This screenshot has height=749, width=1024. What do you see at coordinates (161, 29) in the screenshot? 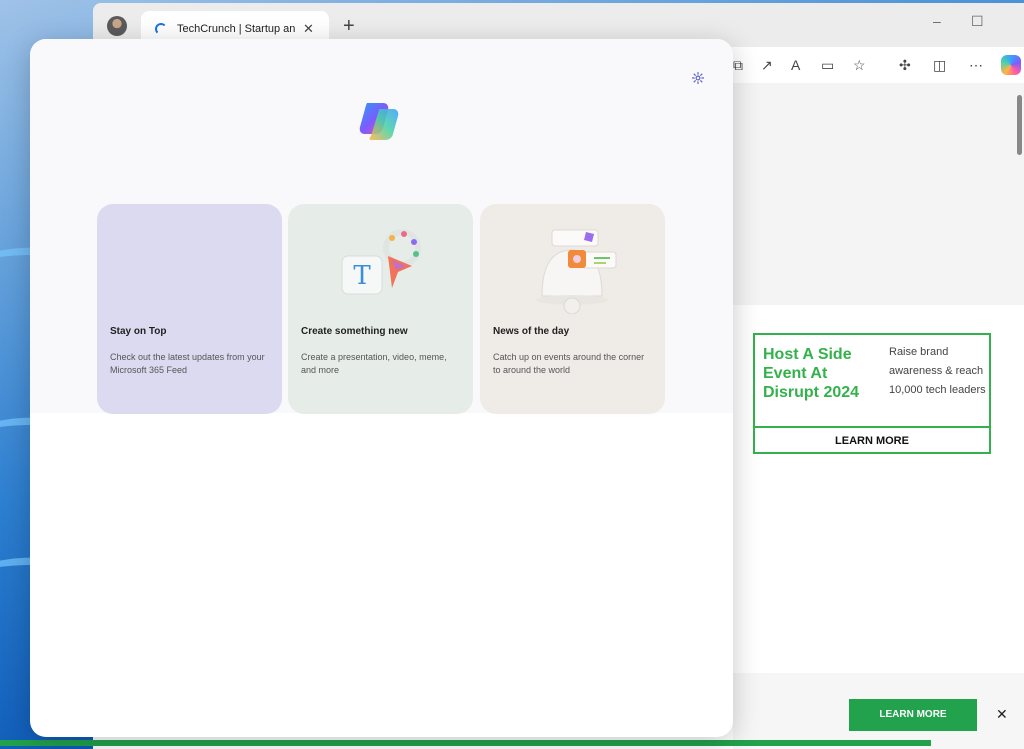
I see `loading-spinner-icon` at bounding box center [161, 29].